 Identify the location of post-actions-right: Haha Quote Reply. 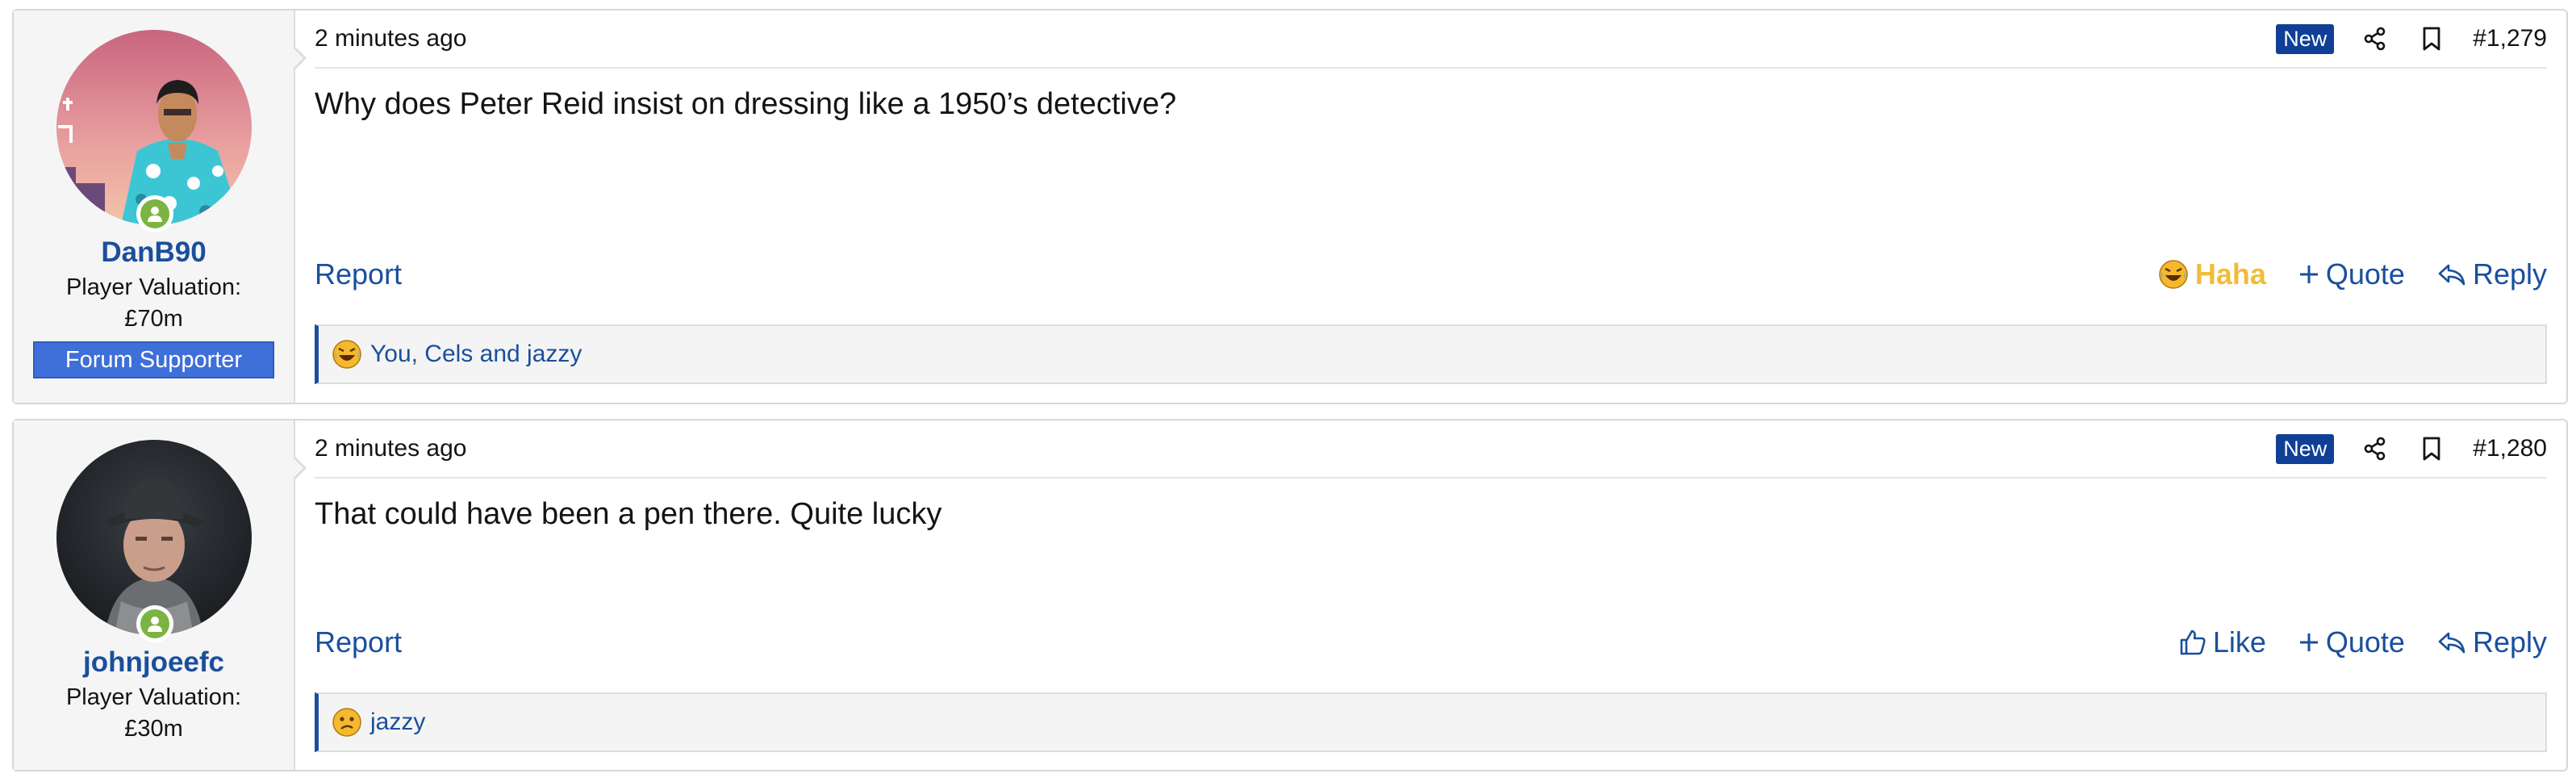
(2336, 274).